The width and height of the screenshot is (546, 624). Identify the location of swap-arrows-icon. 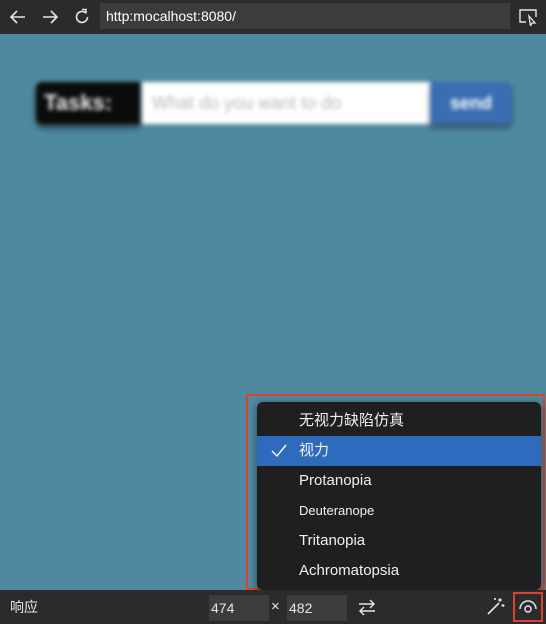
(367, 607).